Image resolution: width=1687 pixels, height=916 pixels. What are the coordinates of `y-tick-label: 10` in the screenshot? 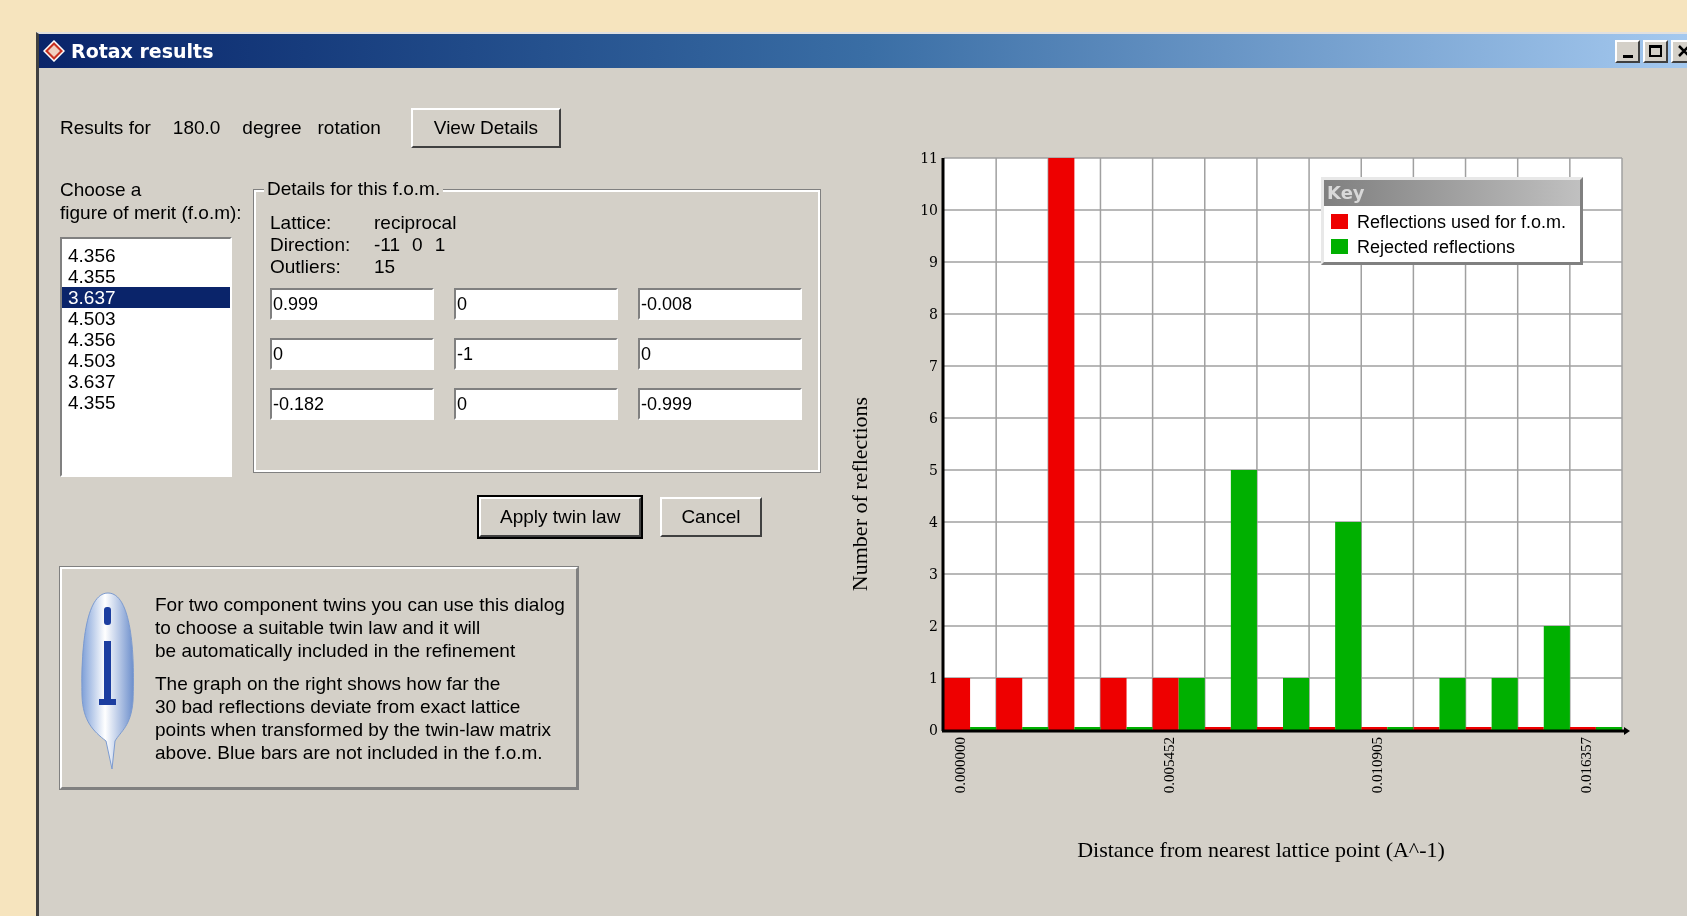 It's located at (929, 210).